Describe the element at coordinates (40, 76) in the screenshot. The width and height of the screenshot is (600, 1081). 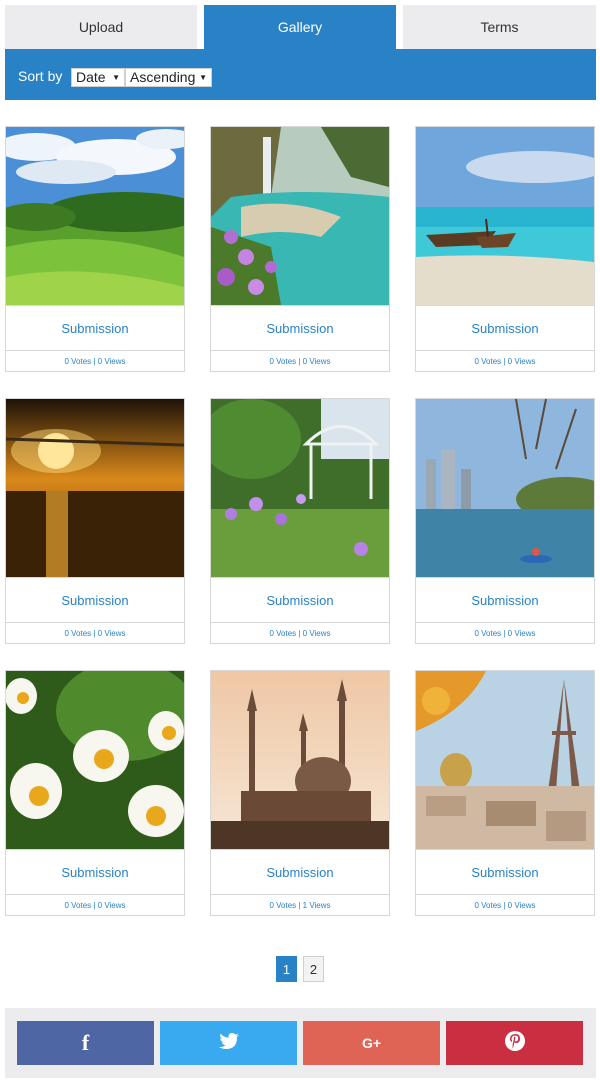
I see `sort-label: Sort by` at that location.